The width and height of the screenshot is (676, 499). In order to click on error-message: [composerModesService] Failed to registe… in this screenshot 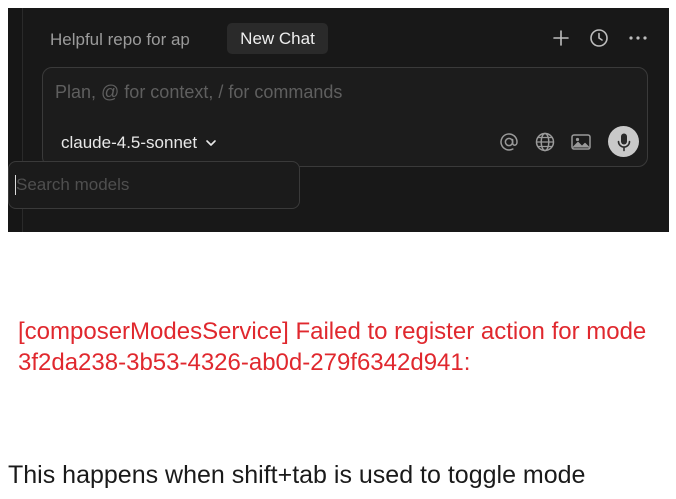, I will do `click(332, 347)`.